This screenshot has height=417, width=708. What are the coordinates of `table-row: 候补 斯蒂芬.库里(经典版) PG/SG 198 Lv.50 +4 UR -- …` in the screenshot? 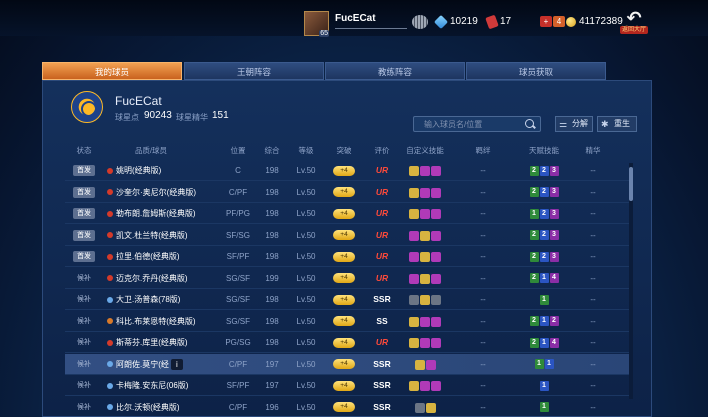 It's located at (349, 342).